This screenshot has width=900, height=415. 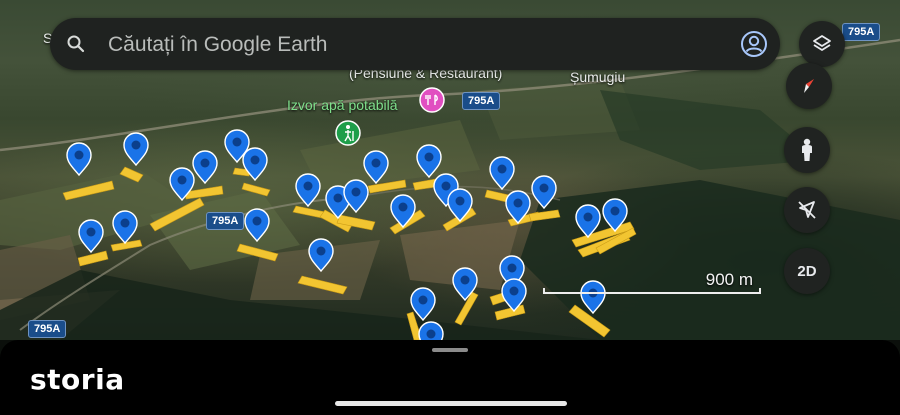 I want to click on location-off-icon, so click(x=807, y=210).